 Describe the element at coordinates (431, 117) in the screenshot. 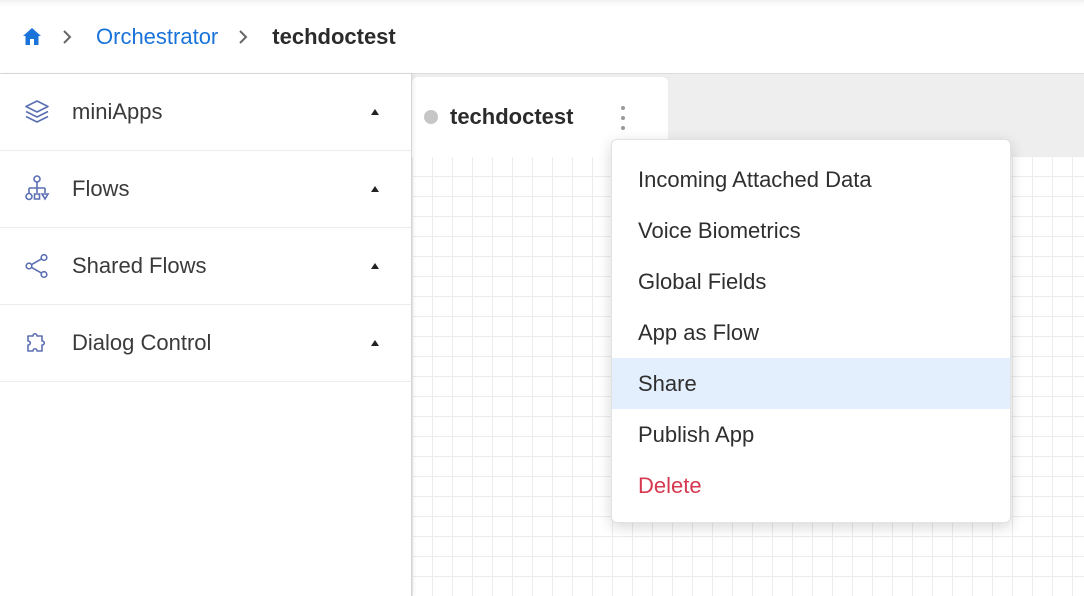

I see `status-dot` at that location.